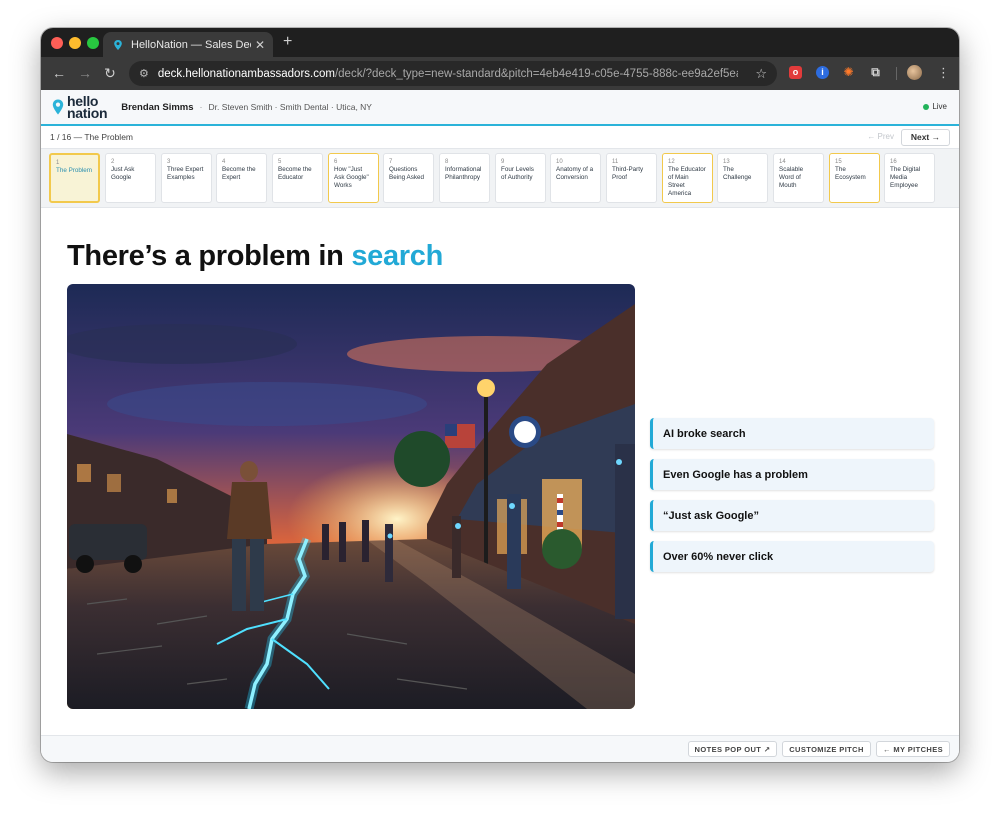  I want to click on browser-menu-icon: ⋮, so click(943, 73).